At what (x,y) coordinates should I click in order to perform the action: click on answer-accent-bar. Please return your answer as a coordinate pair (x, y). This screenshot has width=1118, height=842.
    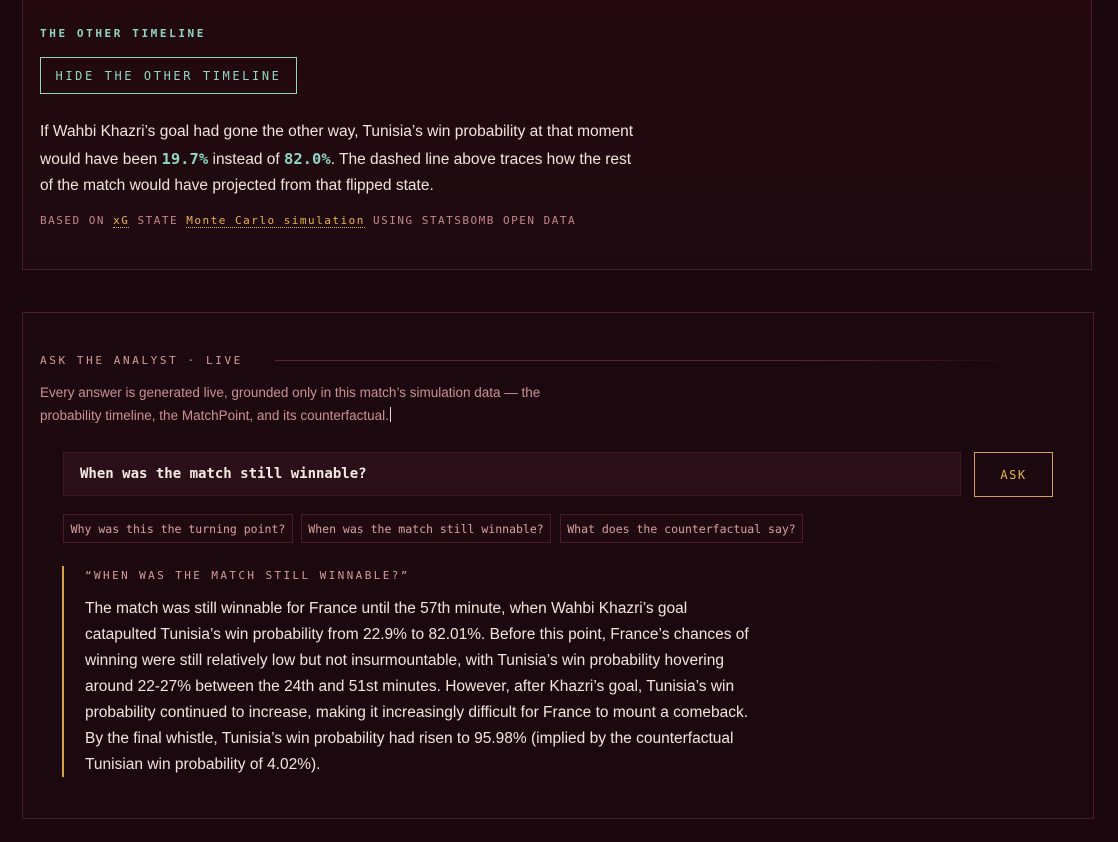
    Looking at the image, I should click on (63, 671).